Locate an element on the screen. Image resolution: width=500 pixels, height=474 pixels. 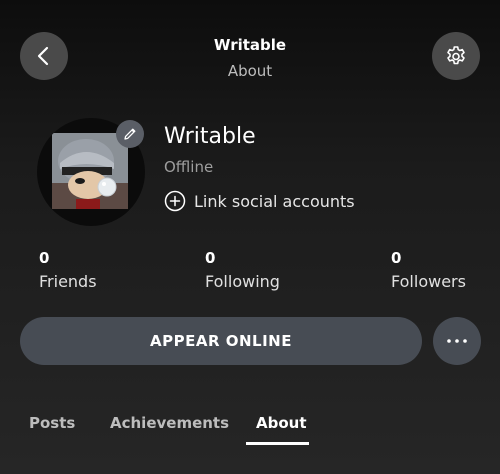
pencil-icon is located at coordinates (130, 134).